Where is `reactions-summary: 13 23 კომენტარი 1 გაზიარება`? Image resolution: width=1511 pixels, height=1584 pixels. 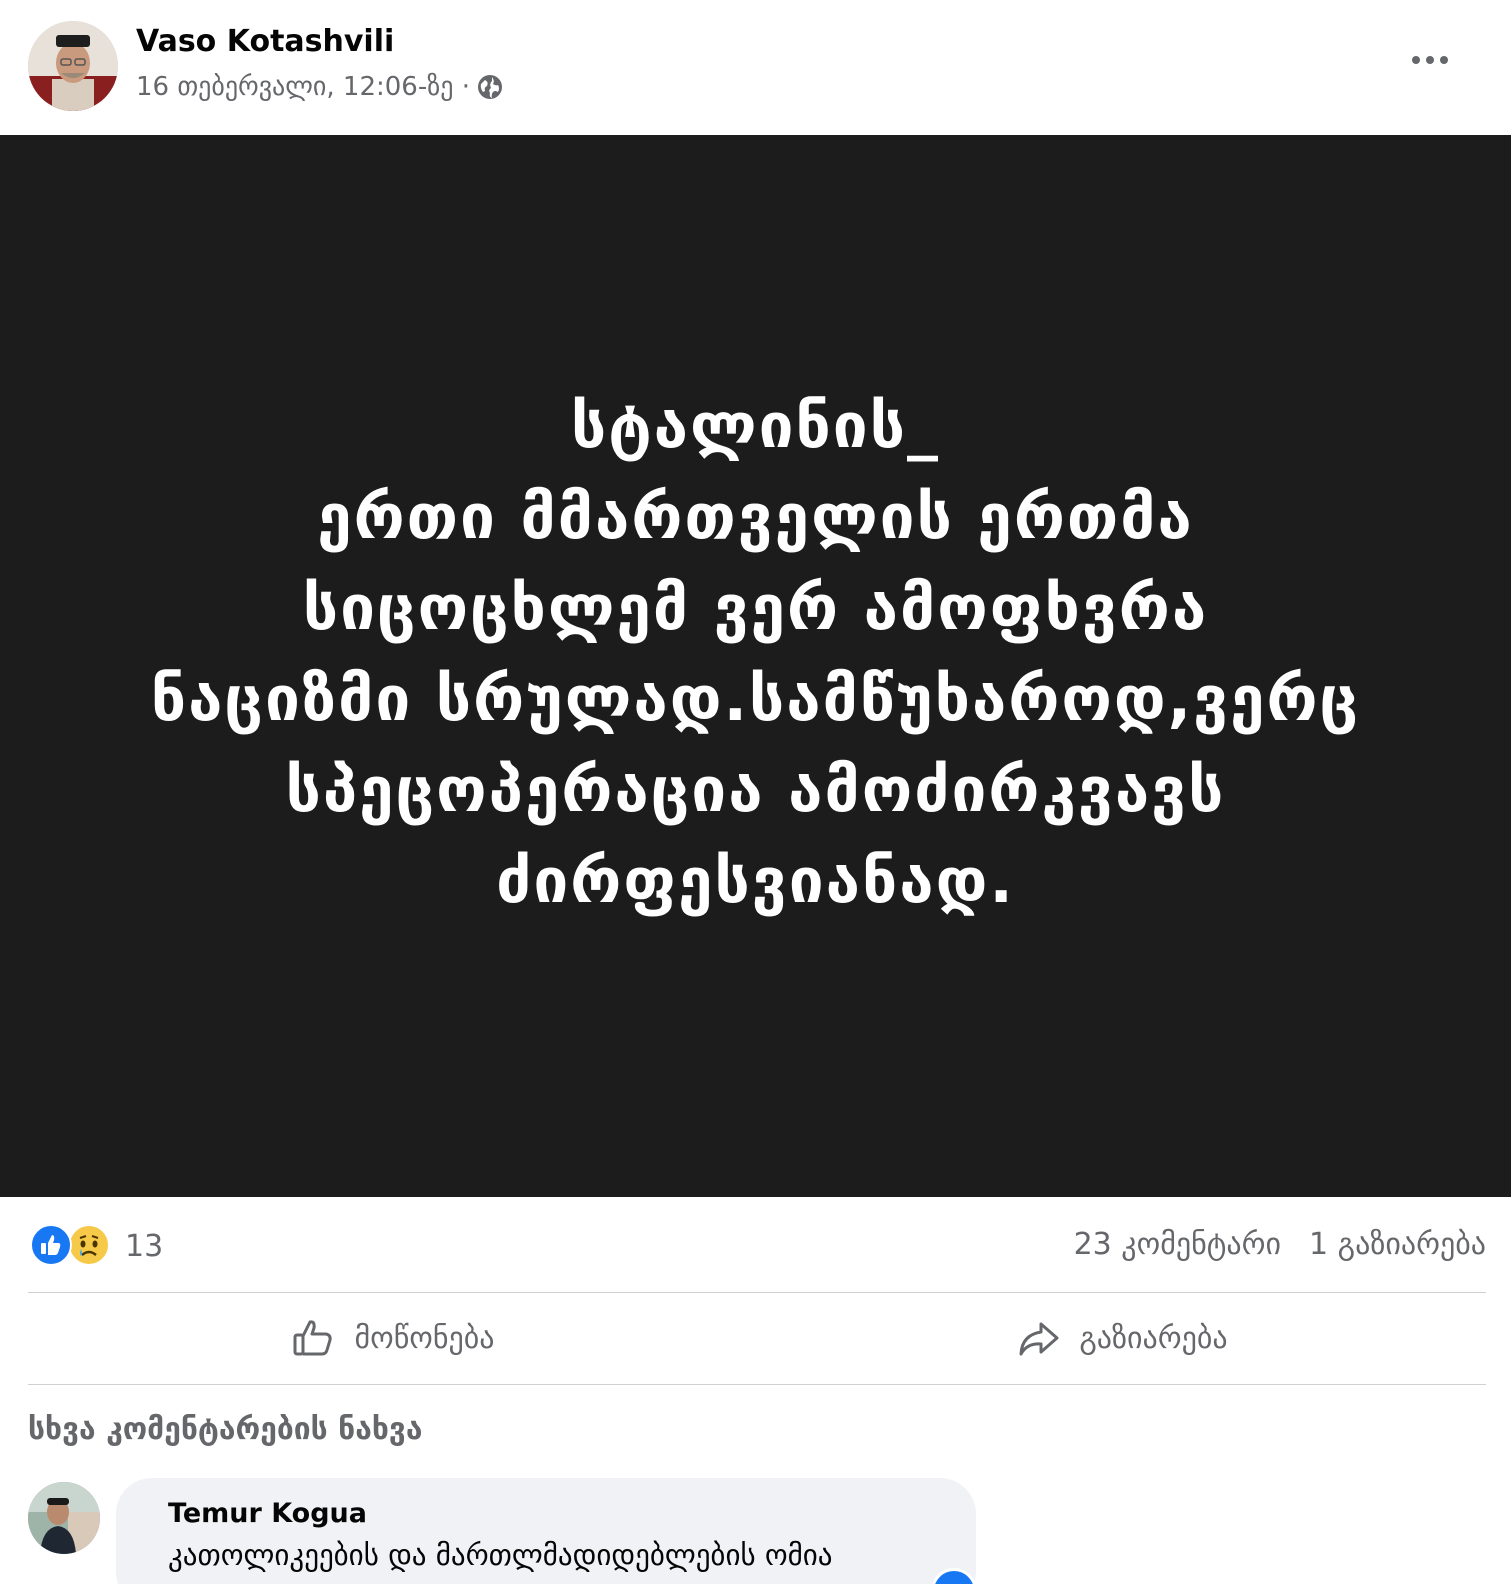
reactions-summary: 13 23 კომენტარი 1 გაზიარება is located at coordinates (757, 1246).